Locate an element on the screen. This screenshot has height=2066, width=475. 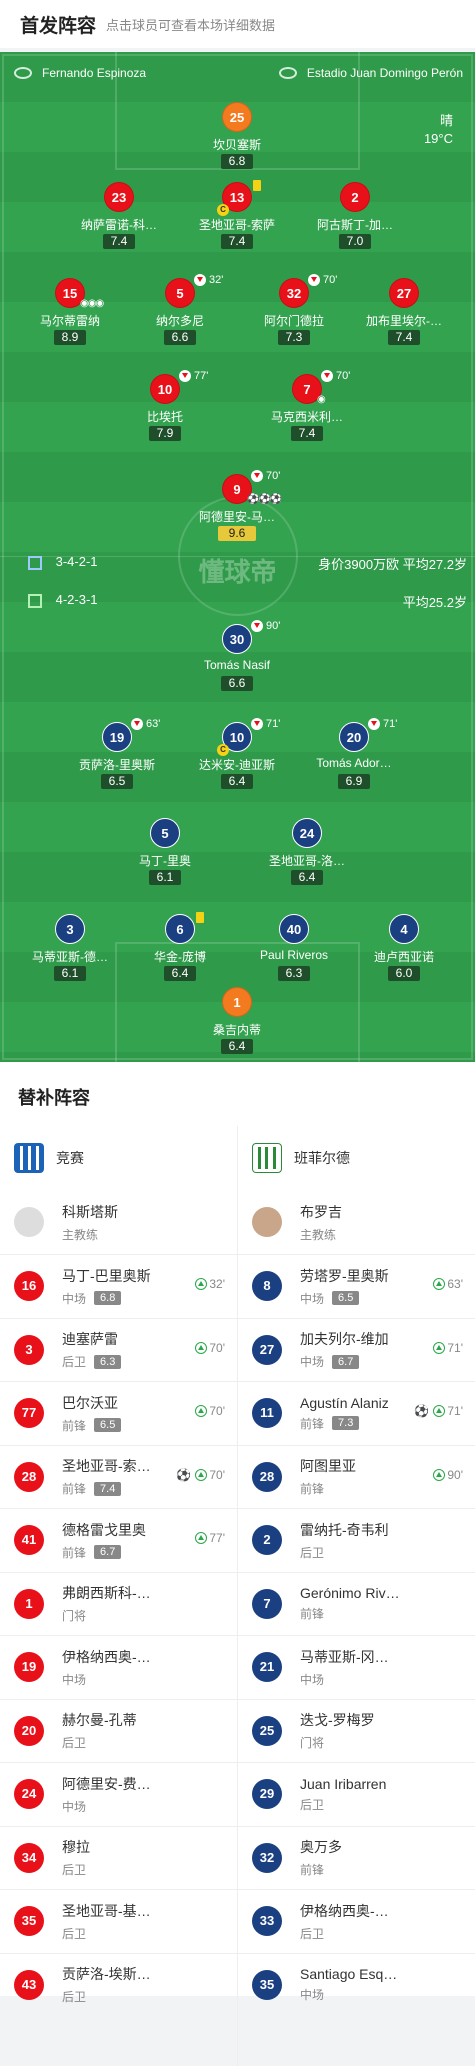
sub-off-marker: 70' is located at coordinates (265, 476).